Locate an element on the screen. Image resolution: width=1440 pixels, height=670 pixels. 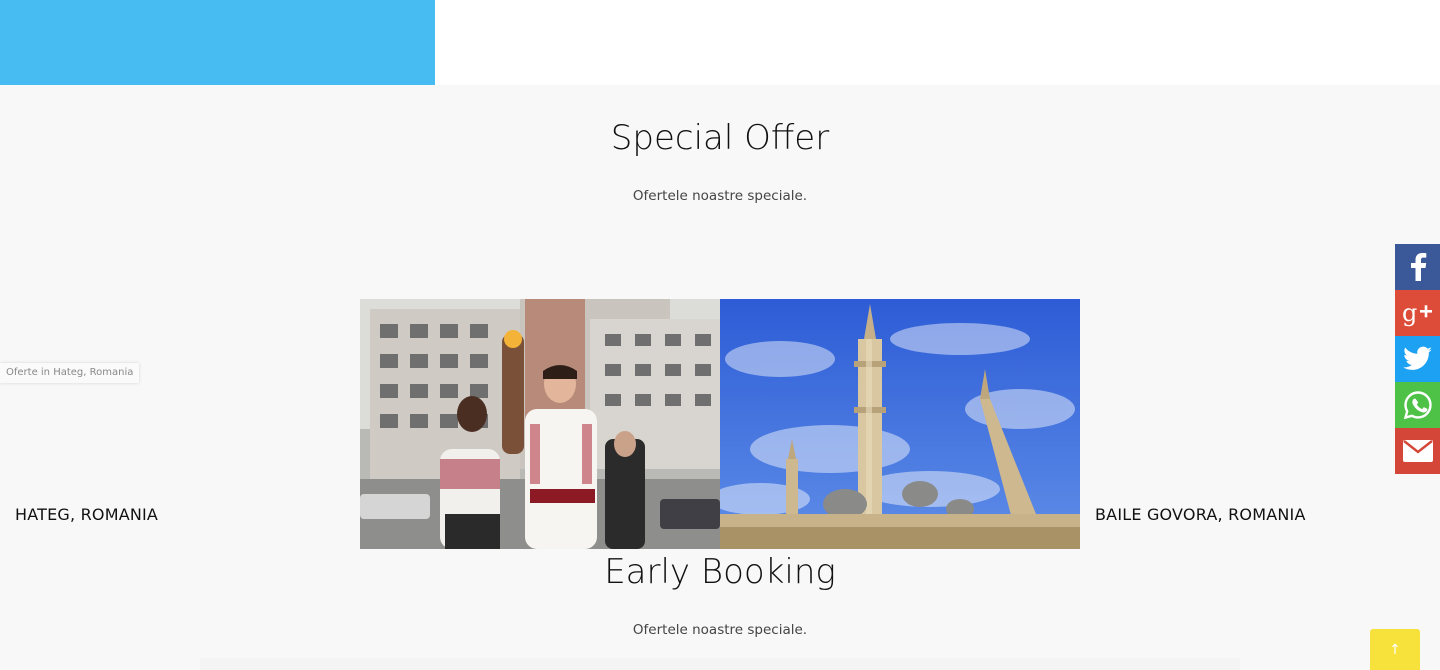
scroll-to-top-button: ↑ is located at coordinates (1395, 649).